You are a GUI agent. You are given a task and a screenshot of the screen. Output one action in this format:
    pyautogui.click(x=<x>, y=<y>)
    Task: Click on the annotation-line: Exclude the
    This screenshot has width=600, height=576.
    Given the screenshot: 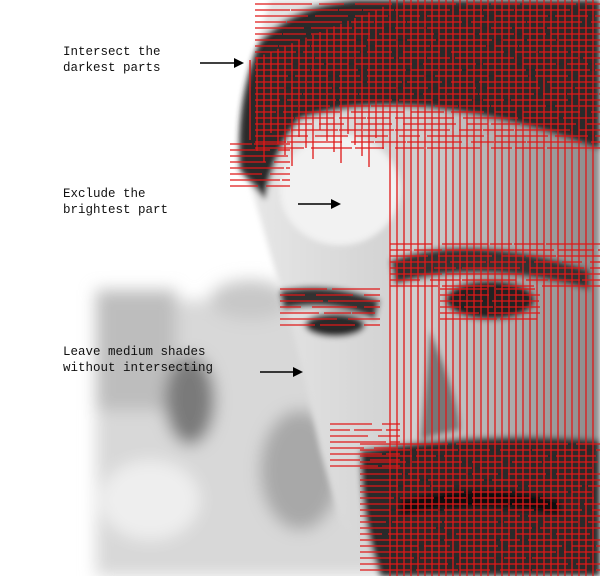 What is the action you would take?
    pyautogui.click(x=104, y=194)
    